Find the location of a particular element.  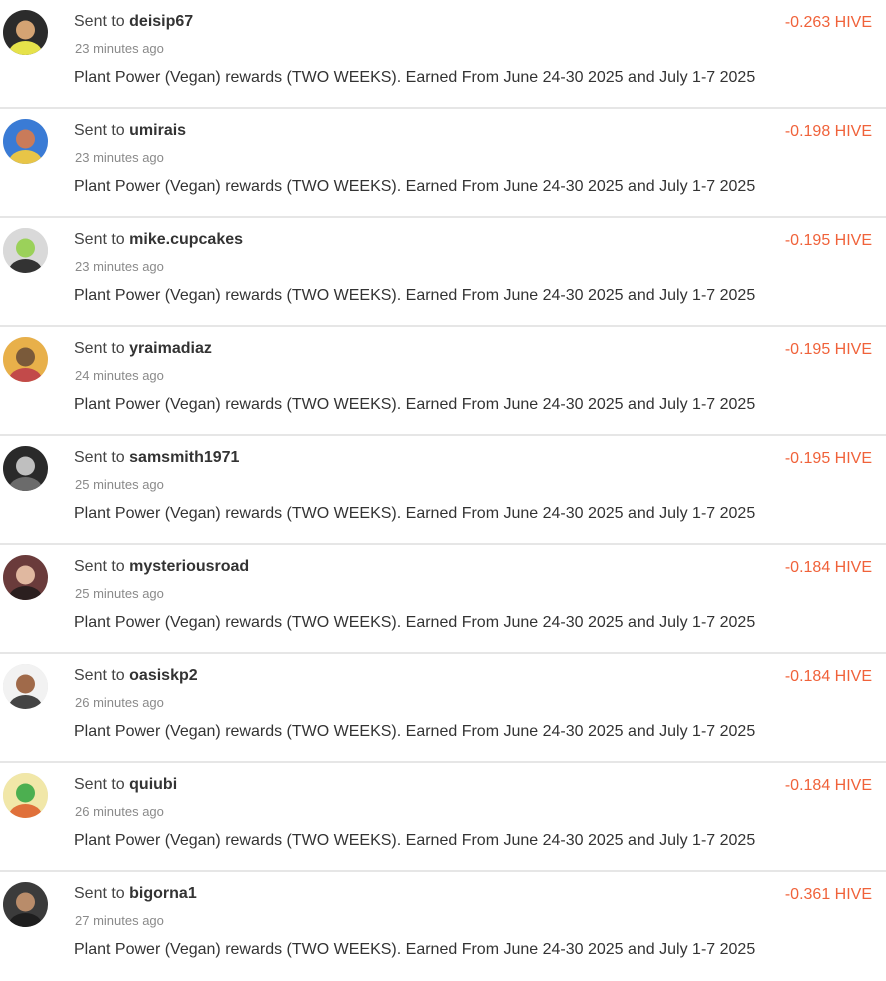

timestamp: 27 minutes ago is located at coordinates (119, 920).